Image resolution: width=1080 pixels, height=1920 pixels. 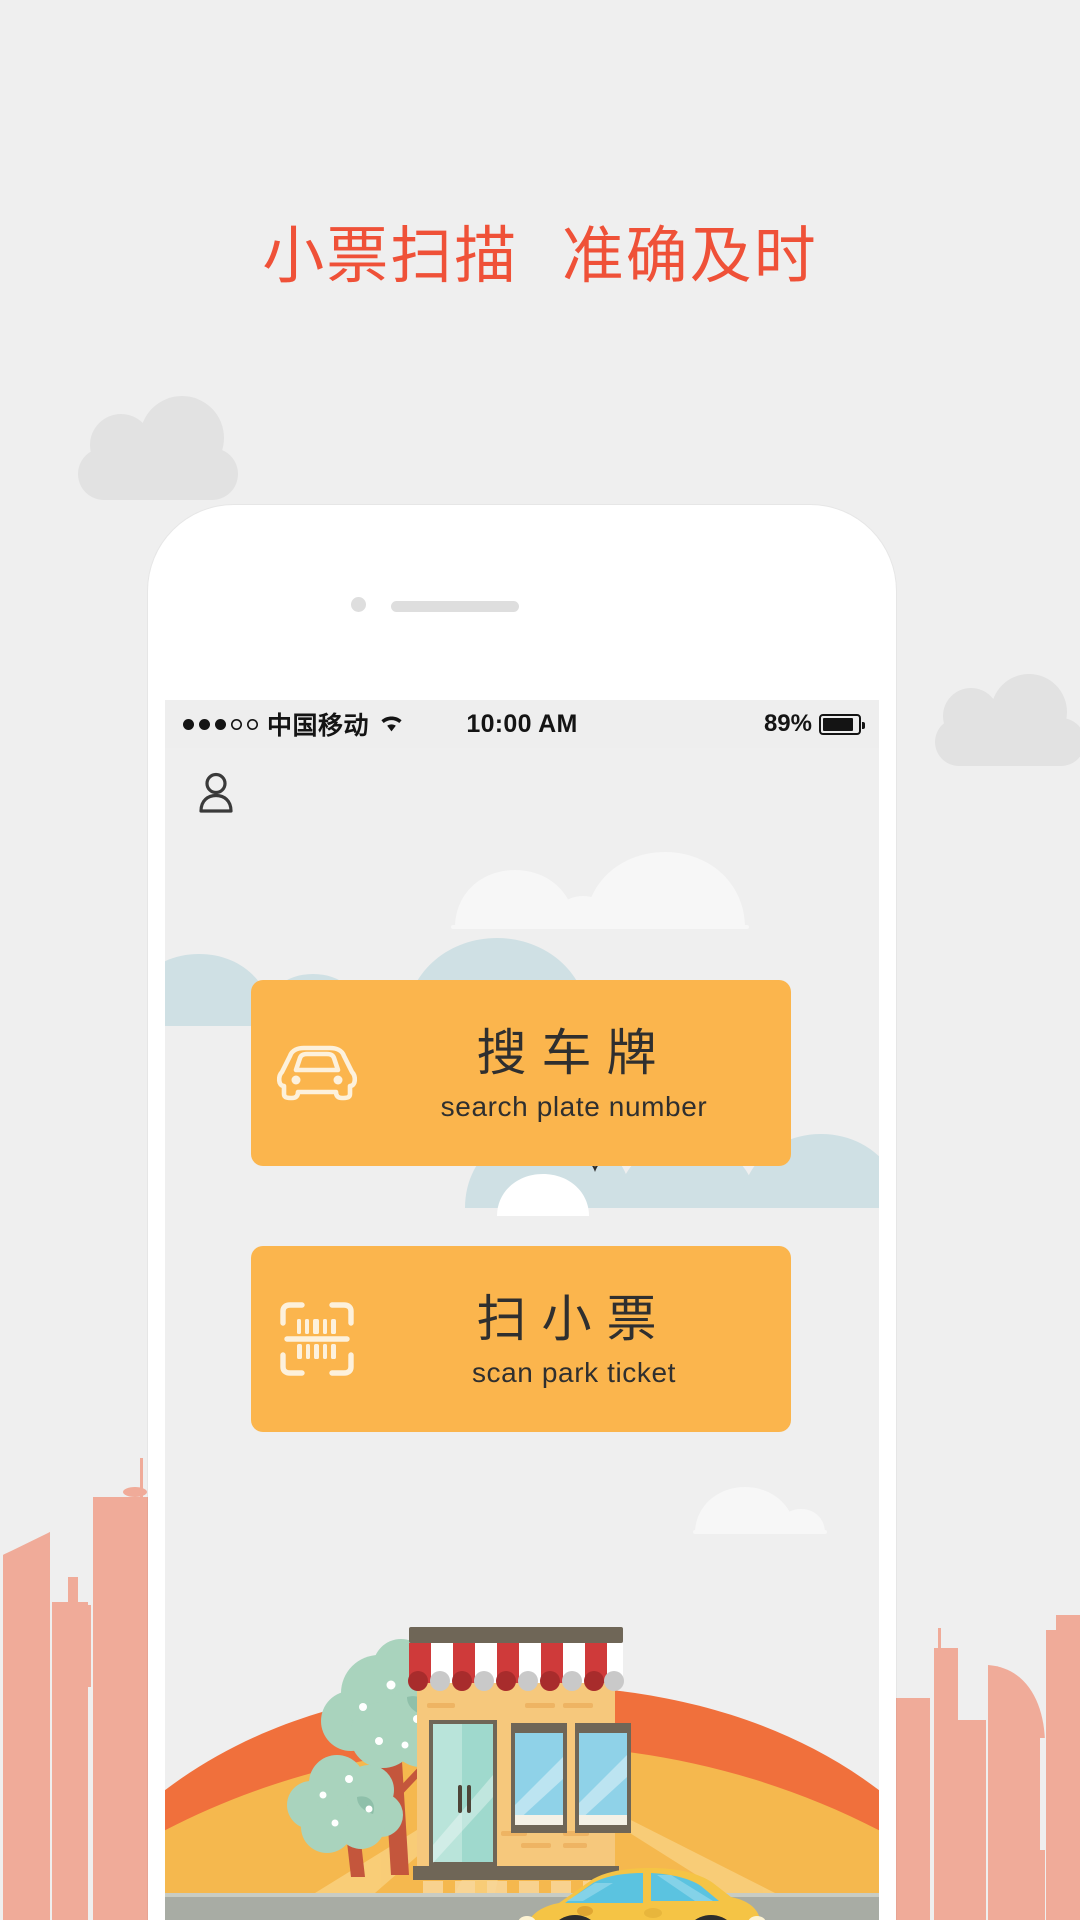 What do you see at coordinates (787, 723) in the screenshot?
I see `battery-percent-label: 89%` at bounding box center [787, 723].